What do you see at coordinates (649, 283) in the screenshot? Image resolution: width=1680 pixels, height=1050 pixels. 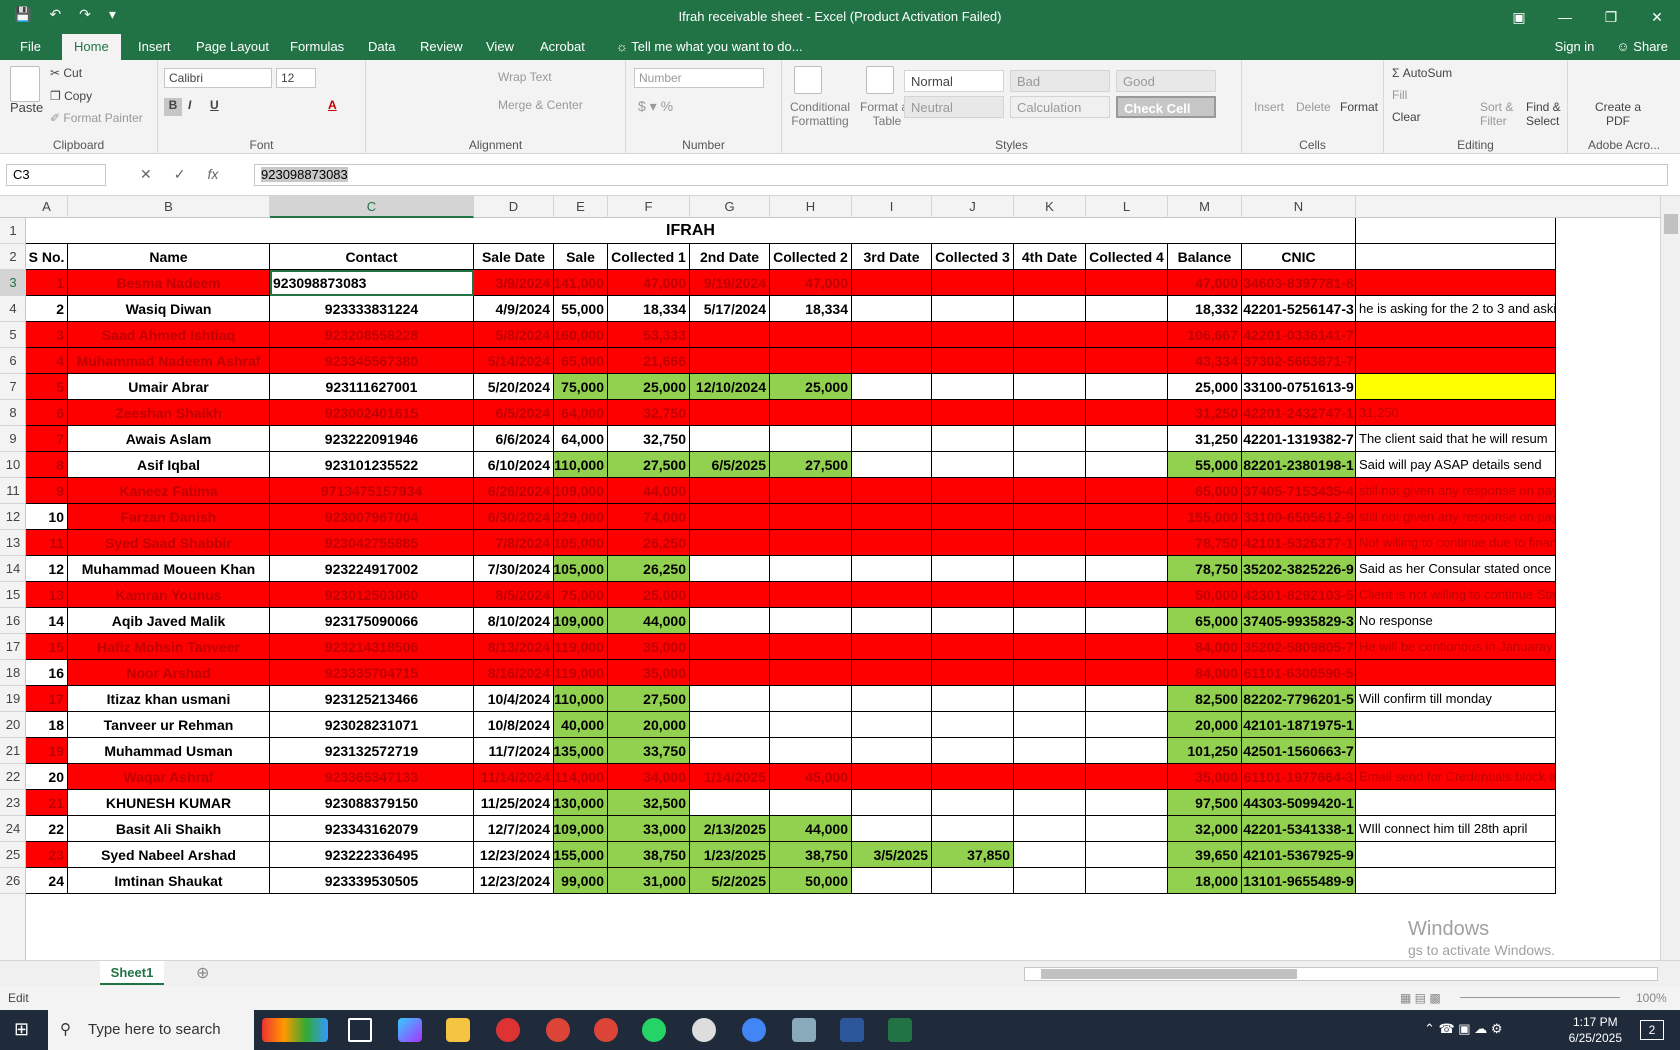 I see `table-cell: 47,000` at bounding box center [649, 283].